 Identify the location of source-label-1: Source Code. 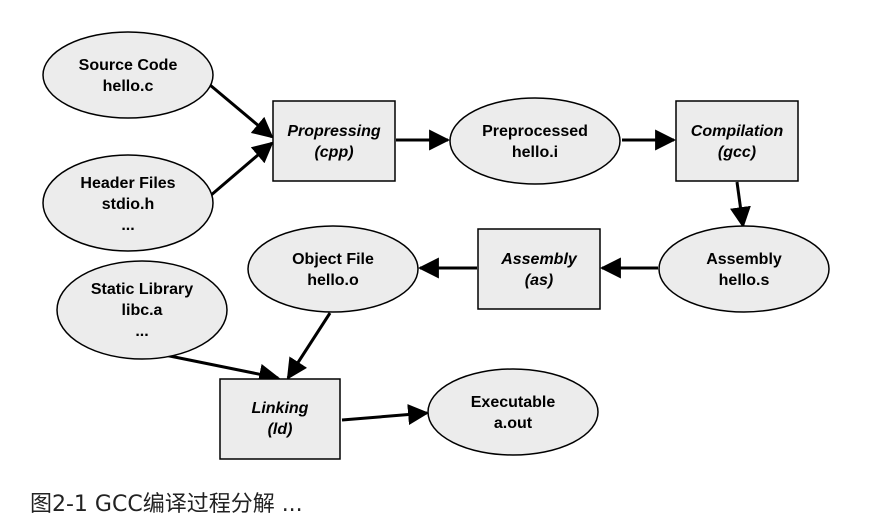
(128, 65).